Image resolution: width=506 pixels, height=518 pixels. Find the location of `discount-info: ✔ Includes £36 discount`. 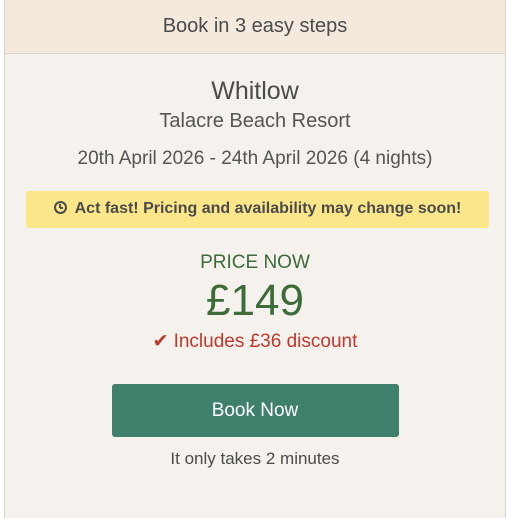

discount-info: ✔ Includes £36 discount is located at coordinates (255, 342).